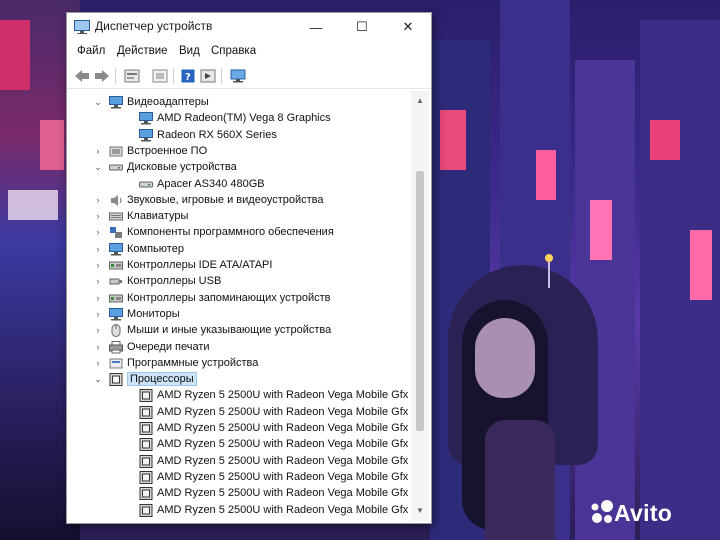 The height and width of the screenshot is (540, 720). What do you see at coordinates (116, 331) in the screenshot?
I see `mouse-icon` at bounding box center [116, 331].